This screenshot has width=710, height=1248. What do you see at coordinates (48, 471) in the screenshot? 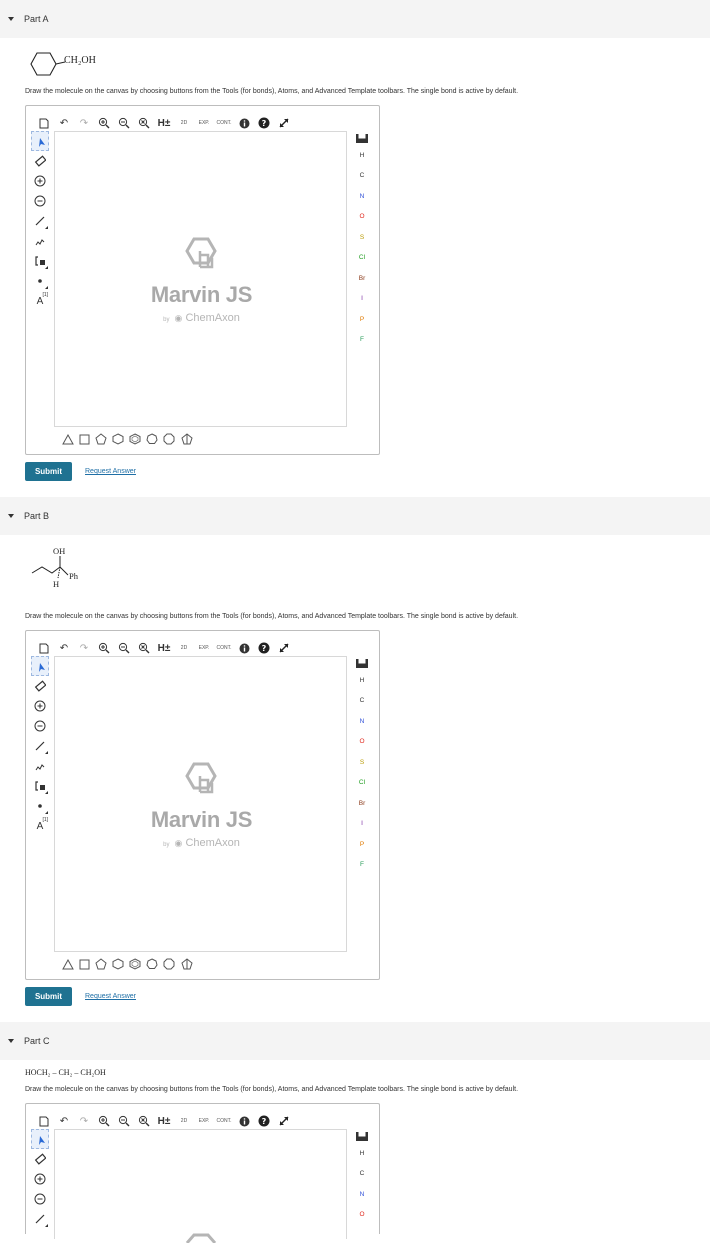
I see `part-a-submit-button: Submit` at bounding box center [48, 471].